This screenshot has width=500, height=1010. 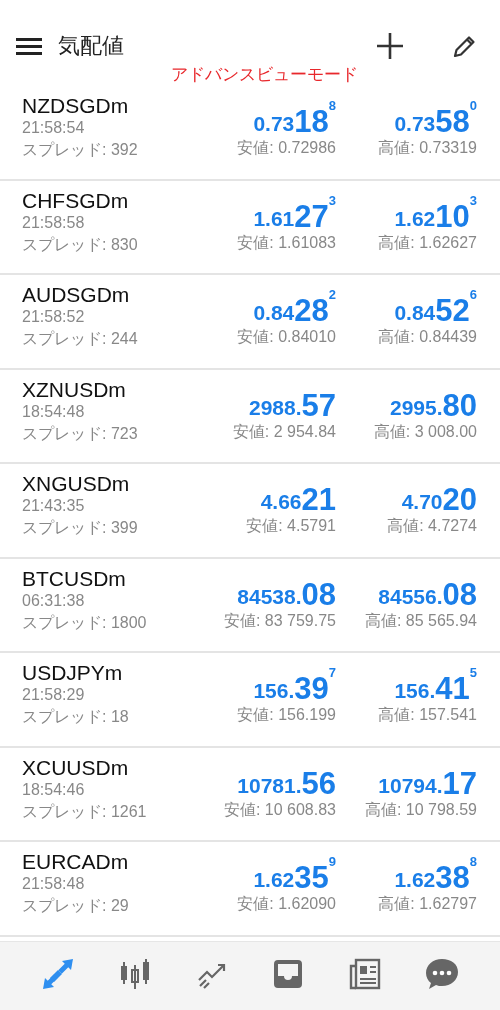 What do you see at coordinates (427, 148) in the screenshot?
I see `high-price: 高値: 0.73319` at bounding box center [427, 148].